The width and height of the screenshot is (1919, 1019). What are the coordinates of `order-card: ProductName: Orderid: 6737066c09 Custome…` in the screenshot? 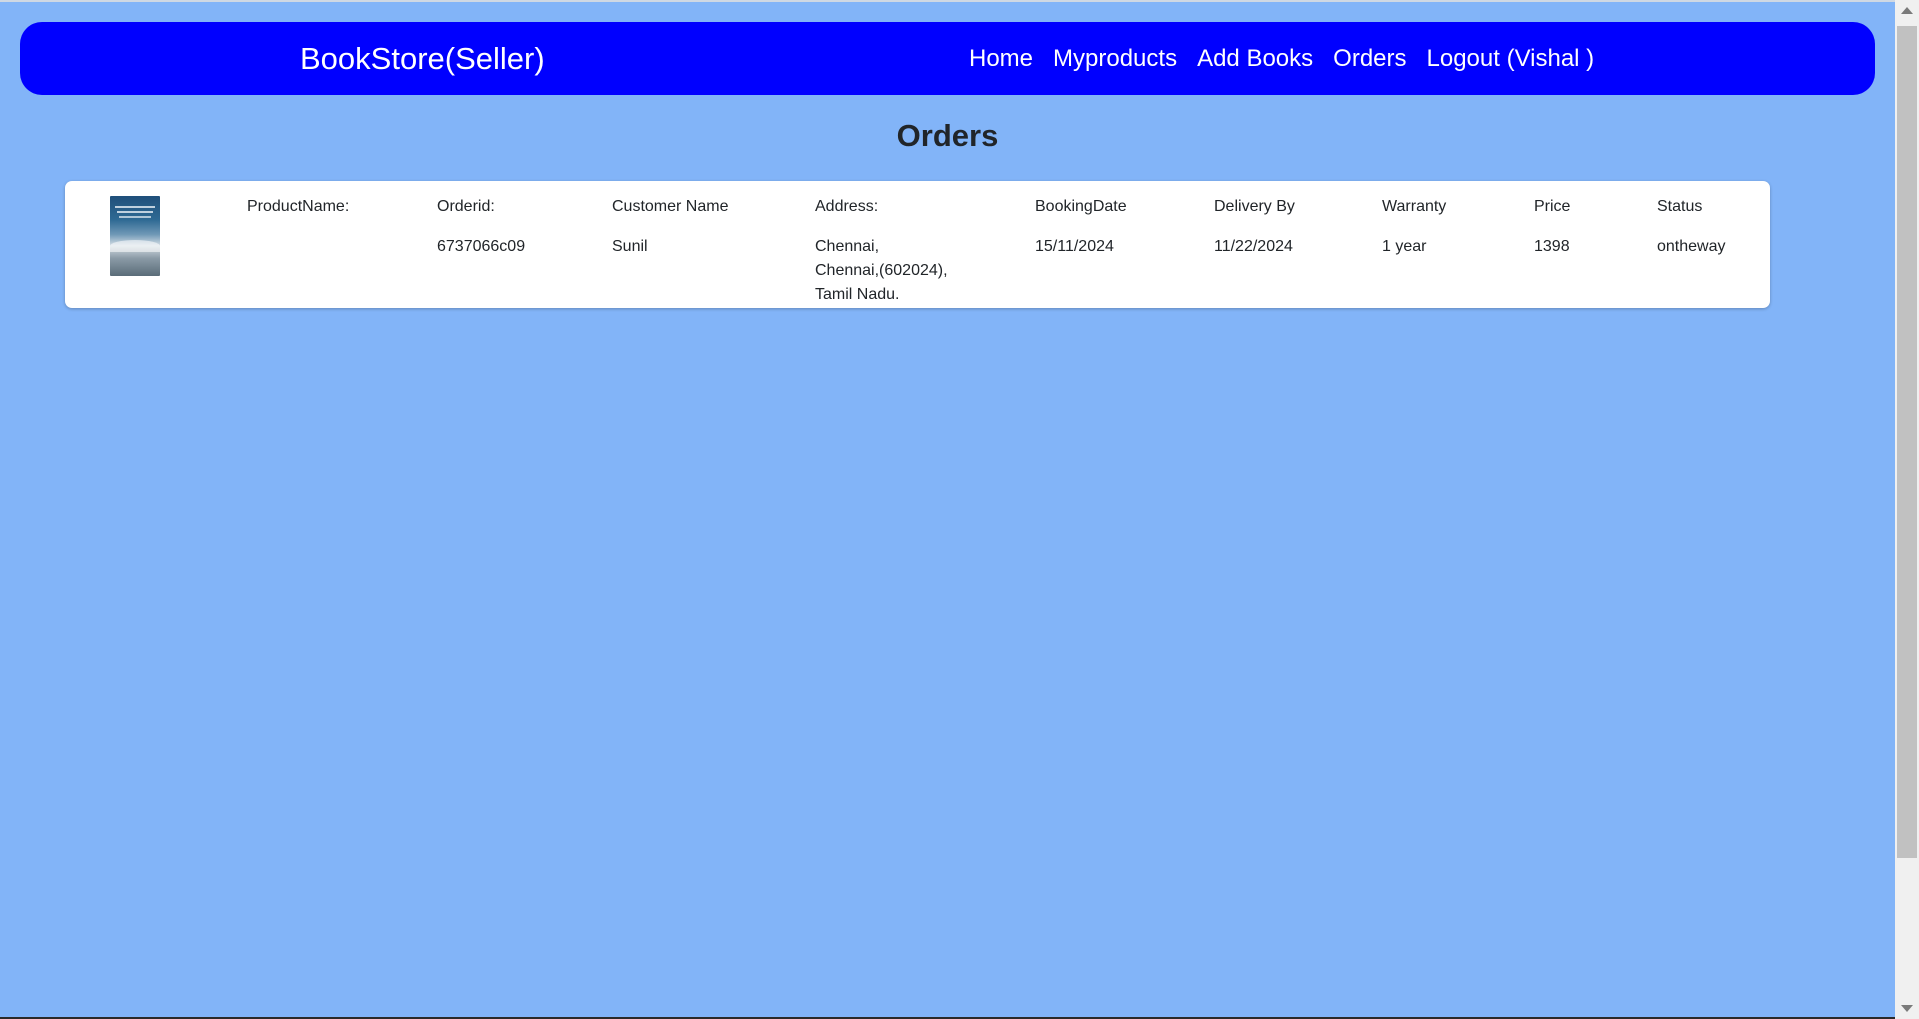 It's located at (917, 244).